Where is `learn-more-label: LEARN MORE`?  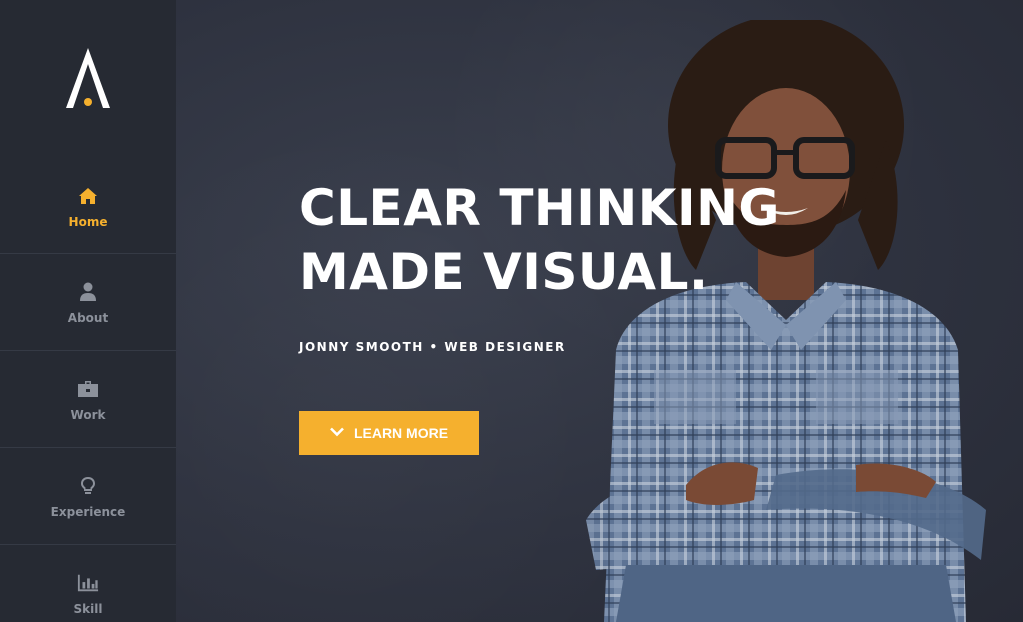 learn-more-label: LEARN MORE is located at coordinates (401, 433).